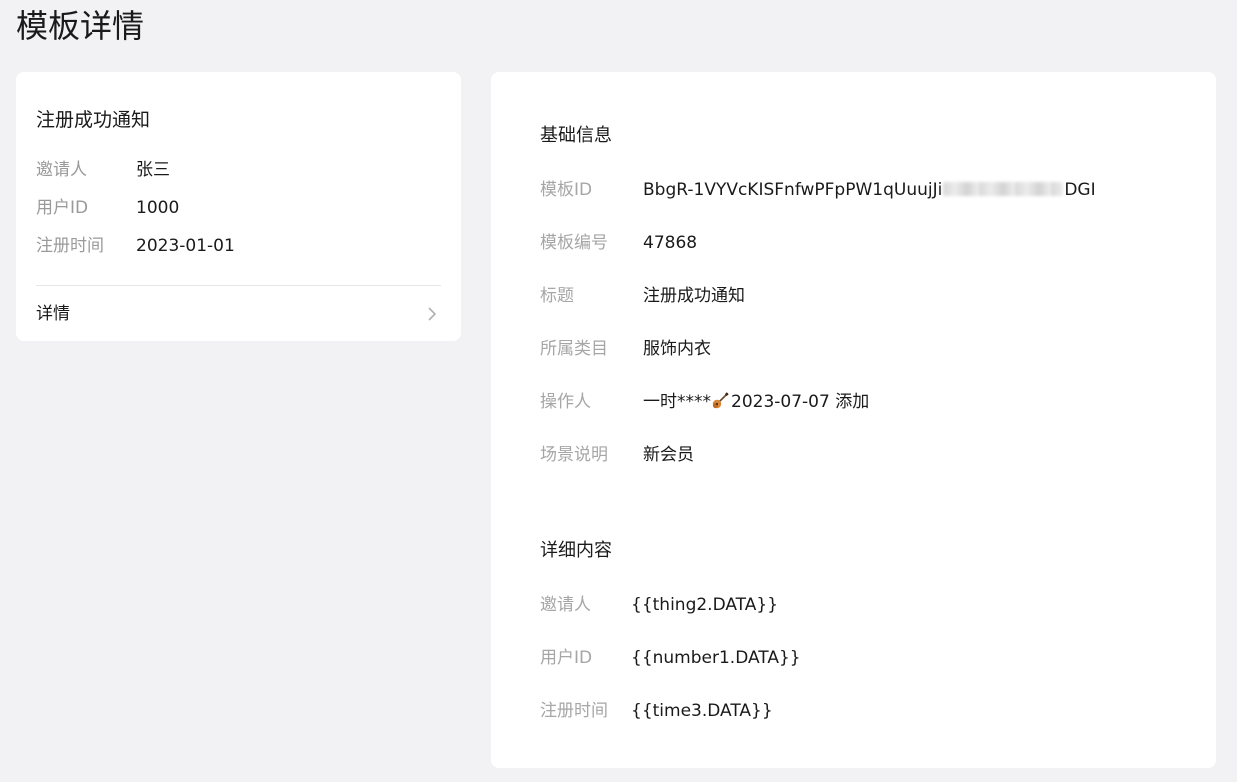 This screenshot has width=1237, height=782. What do you see at coordinates (720, 399) in the screenshot?
I see `guitar-icon` at bounding box center [720, 399].